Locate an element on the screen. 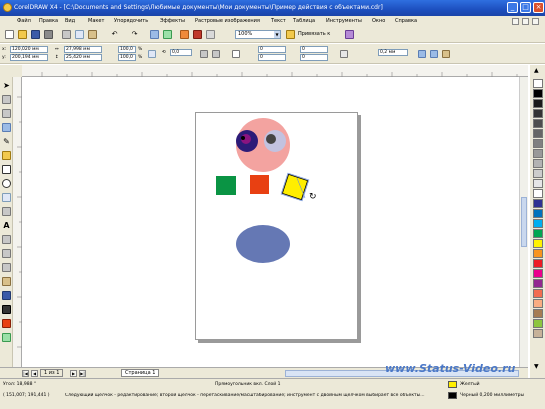  rotation-angle-field: 0,0 is located at coordinates (181, 52).